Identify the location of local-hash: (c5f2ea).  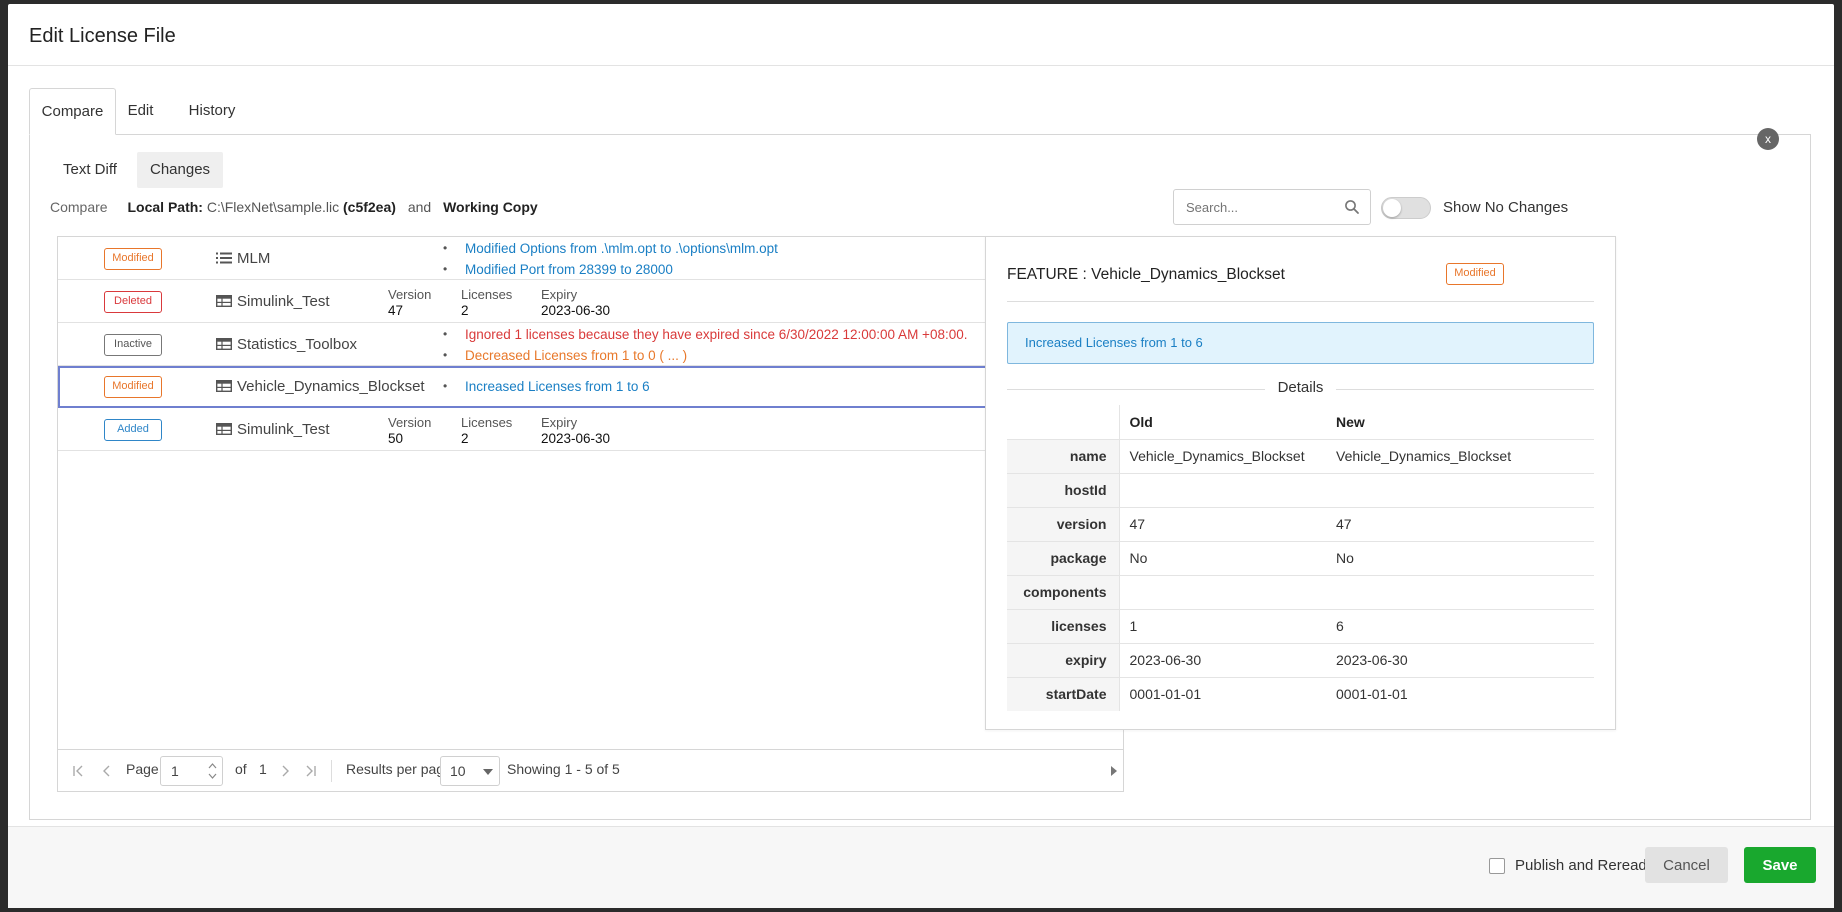
(369, 207).